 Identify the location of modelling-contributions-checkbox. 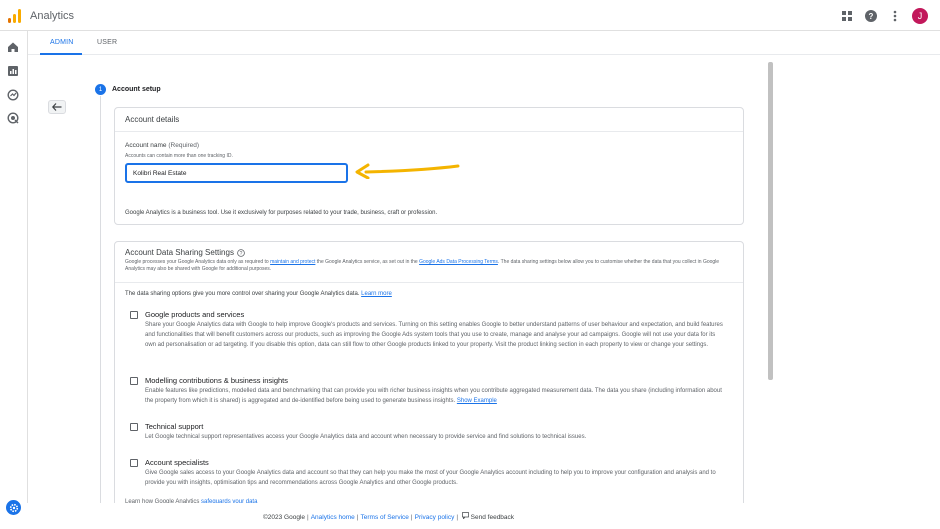
(134, 381).